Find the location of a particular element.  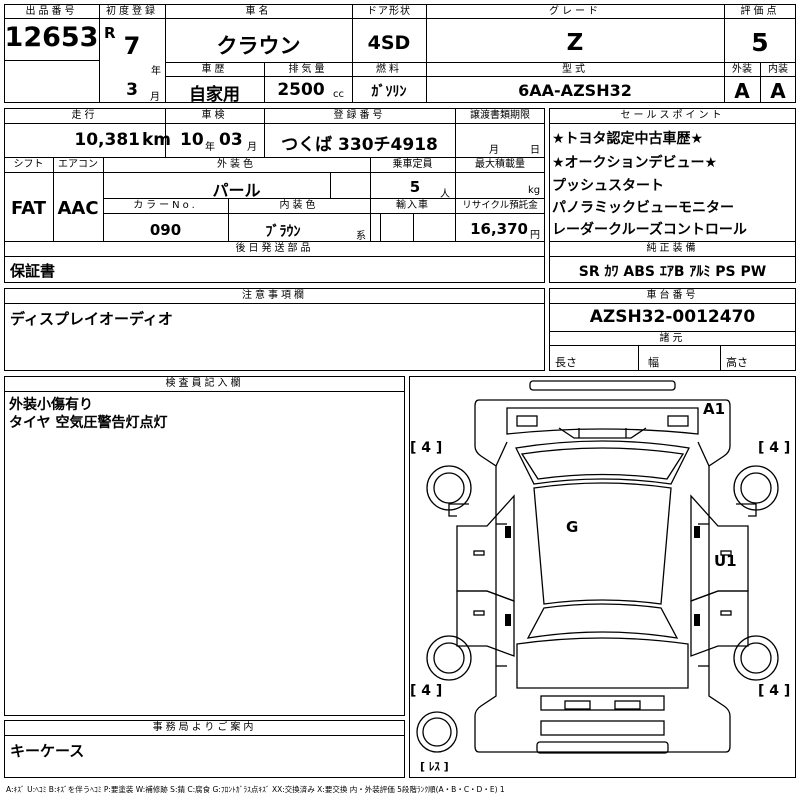

damage-mark-a1: A1 is located at coordinates (714, 409).